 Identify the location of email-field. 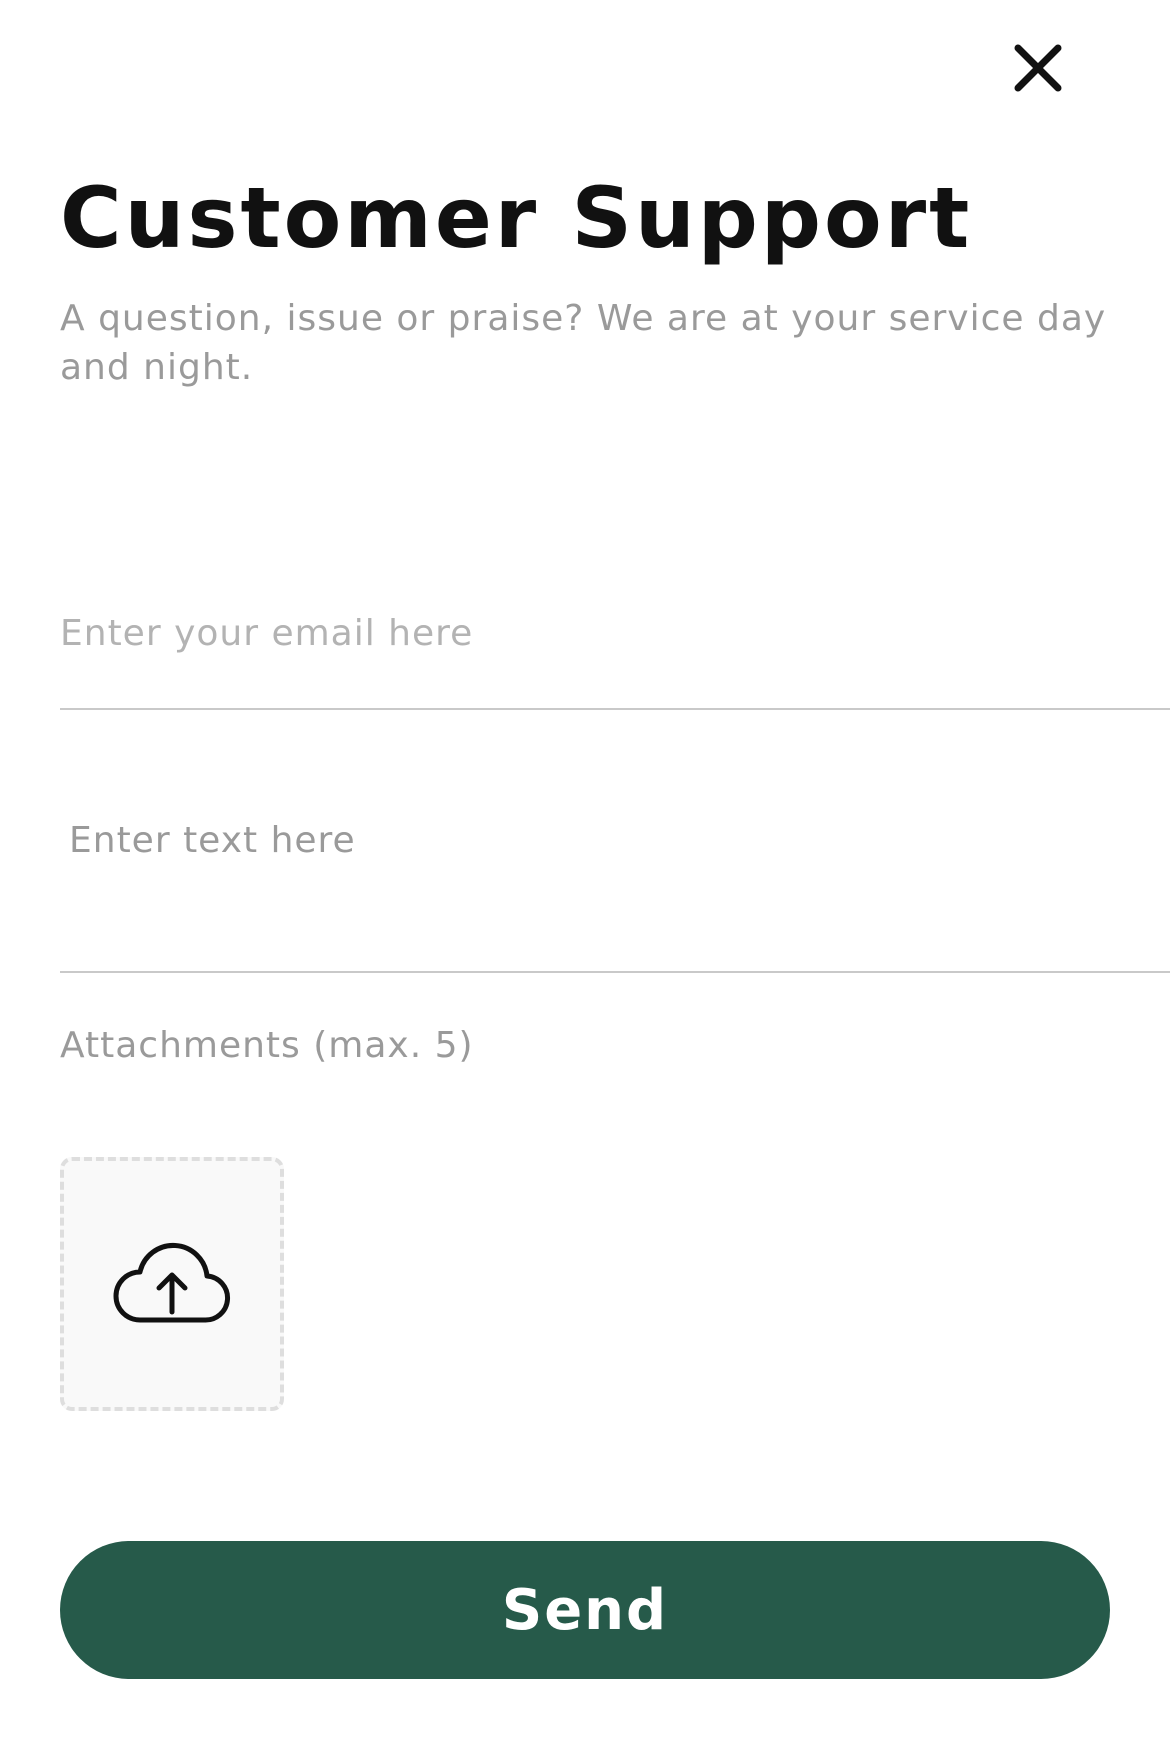
(615, 628).